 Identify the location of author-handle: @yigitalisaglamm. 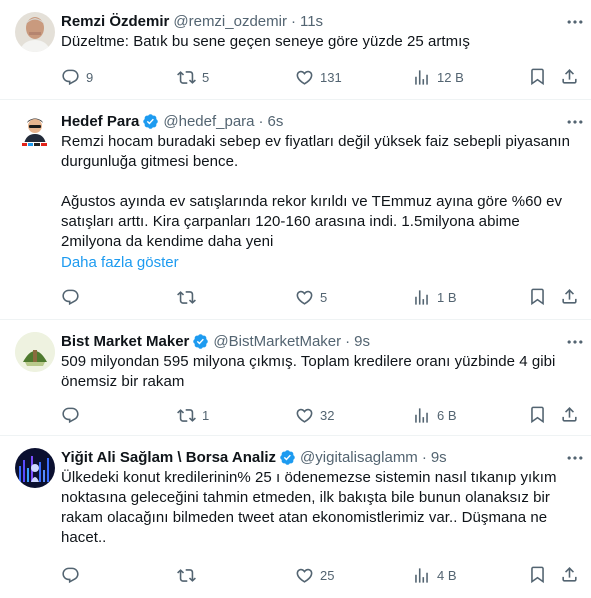
(359, 457).